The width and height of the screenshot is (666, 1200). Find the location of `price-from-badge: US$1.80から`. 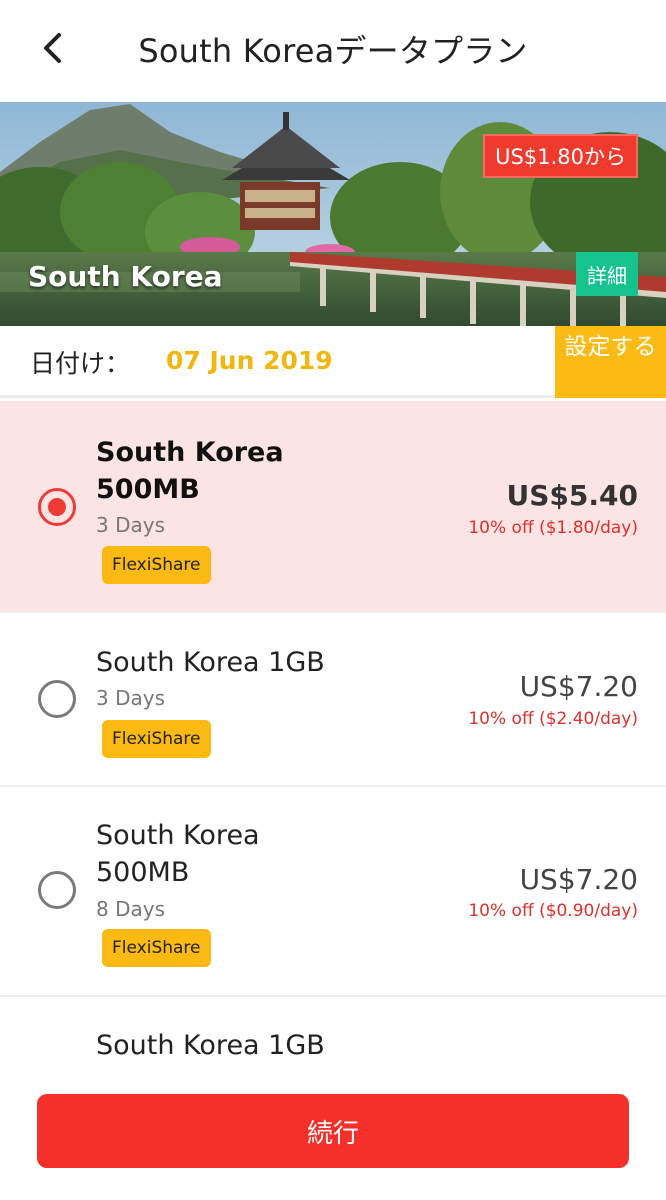

price-from-badge: US$1.80から is located at coordinates (560, 156).